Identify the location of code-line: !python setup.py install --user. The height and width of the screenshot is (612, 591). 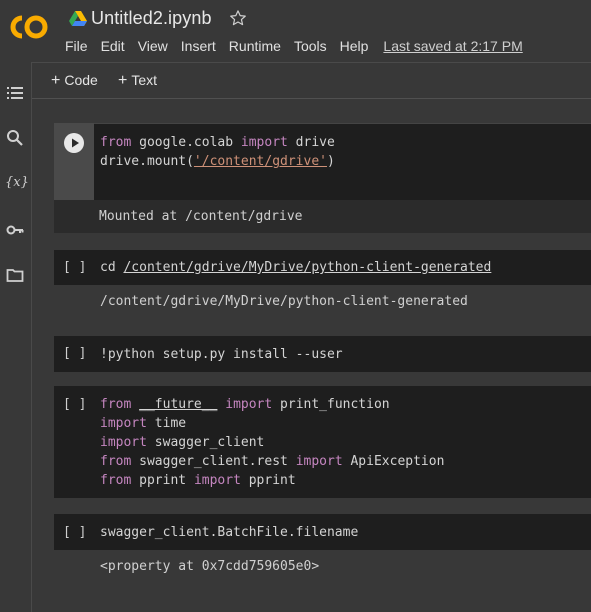
(221, 354).